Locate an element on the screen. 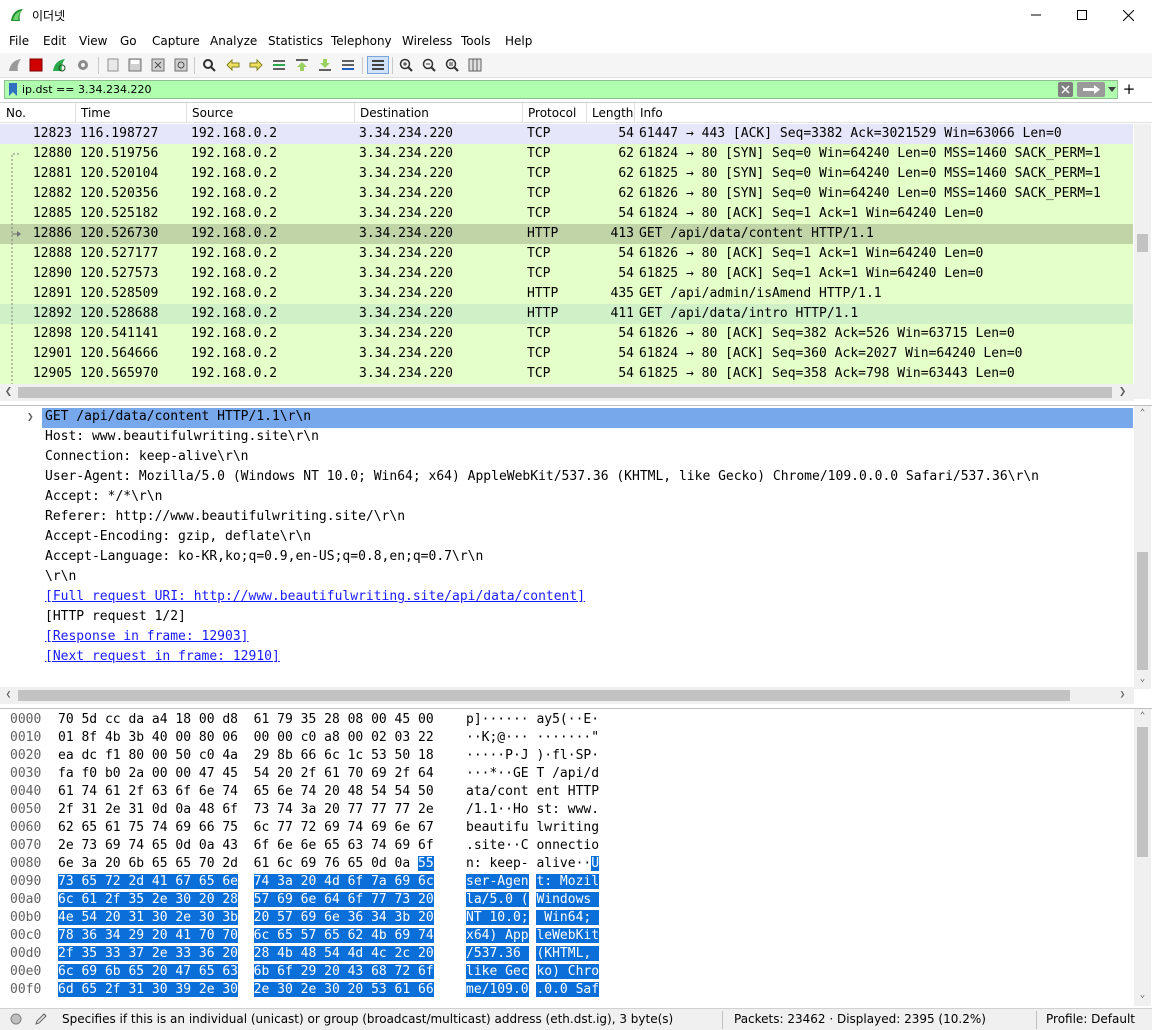 This screenshot has height=1030, width=1152. detail-line: Host: www.beautifulwriting.site\r\n is located at coordinates (182, 439).